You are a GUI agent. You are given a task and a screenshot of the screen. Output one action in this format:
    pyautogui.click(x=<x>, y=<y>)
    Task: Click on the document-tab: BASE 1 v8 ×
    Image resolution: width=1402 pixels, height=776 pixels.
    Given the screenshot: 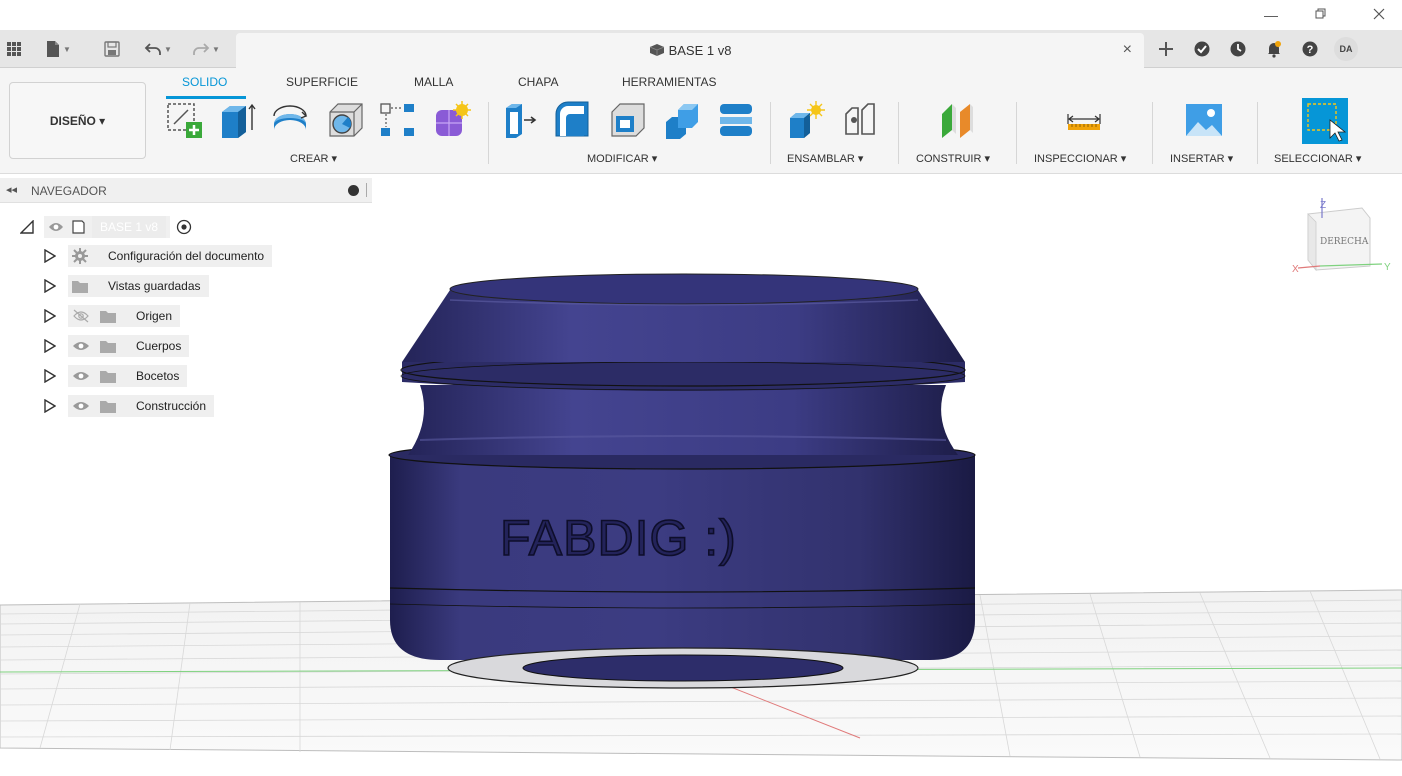 What is the action you would take?
    pyautogui.click(x=690, y=50)
    